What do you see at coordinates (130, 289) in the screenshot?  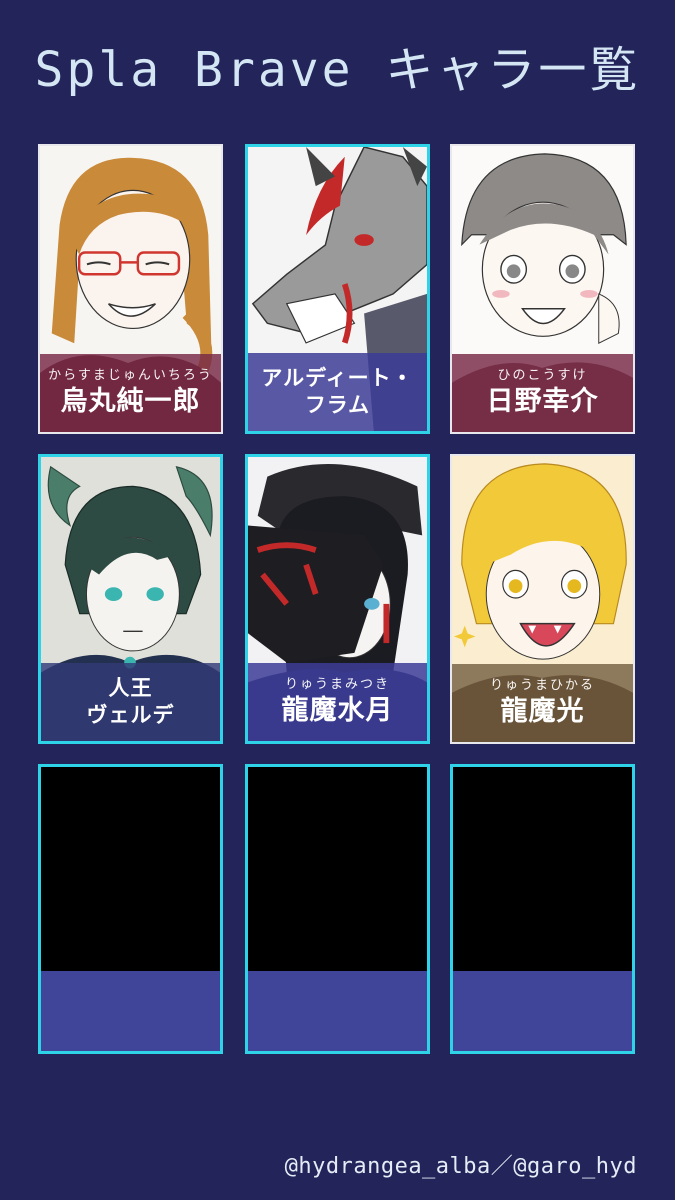 I see `character-card-karasuma: からすまじゅんいちろう 烏丸純一郎` at bounding box center [130, 289].